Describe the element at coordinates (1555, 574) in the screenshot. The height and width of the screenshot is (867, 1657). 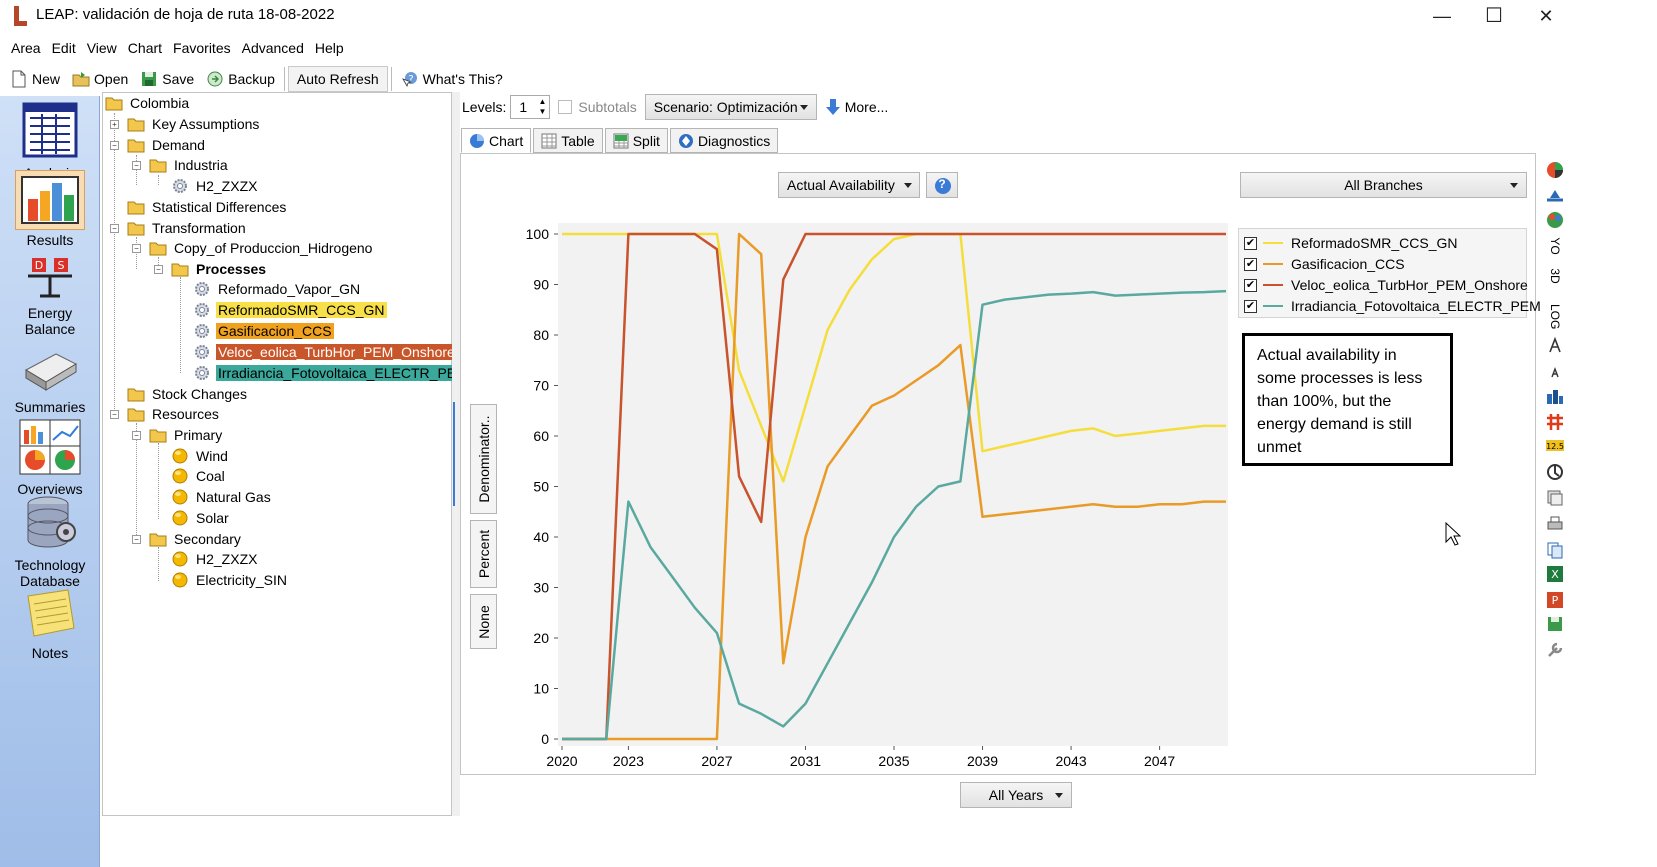
I see `excel-icon: X` at that location.